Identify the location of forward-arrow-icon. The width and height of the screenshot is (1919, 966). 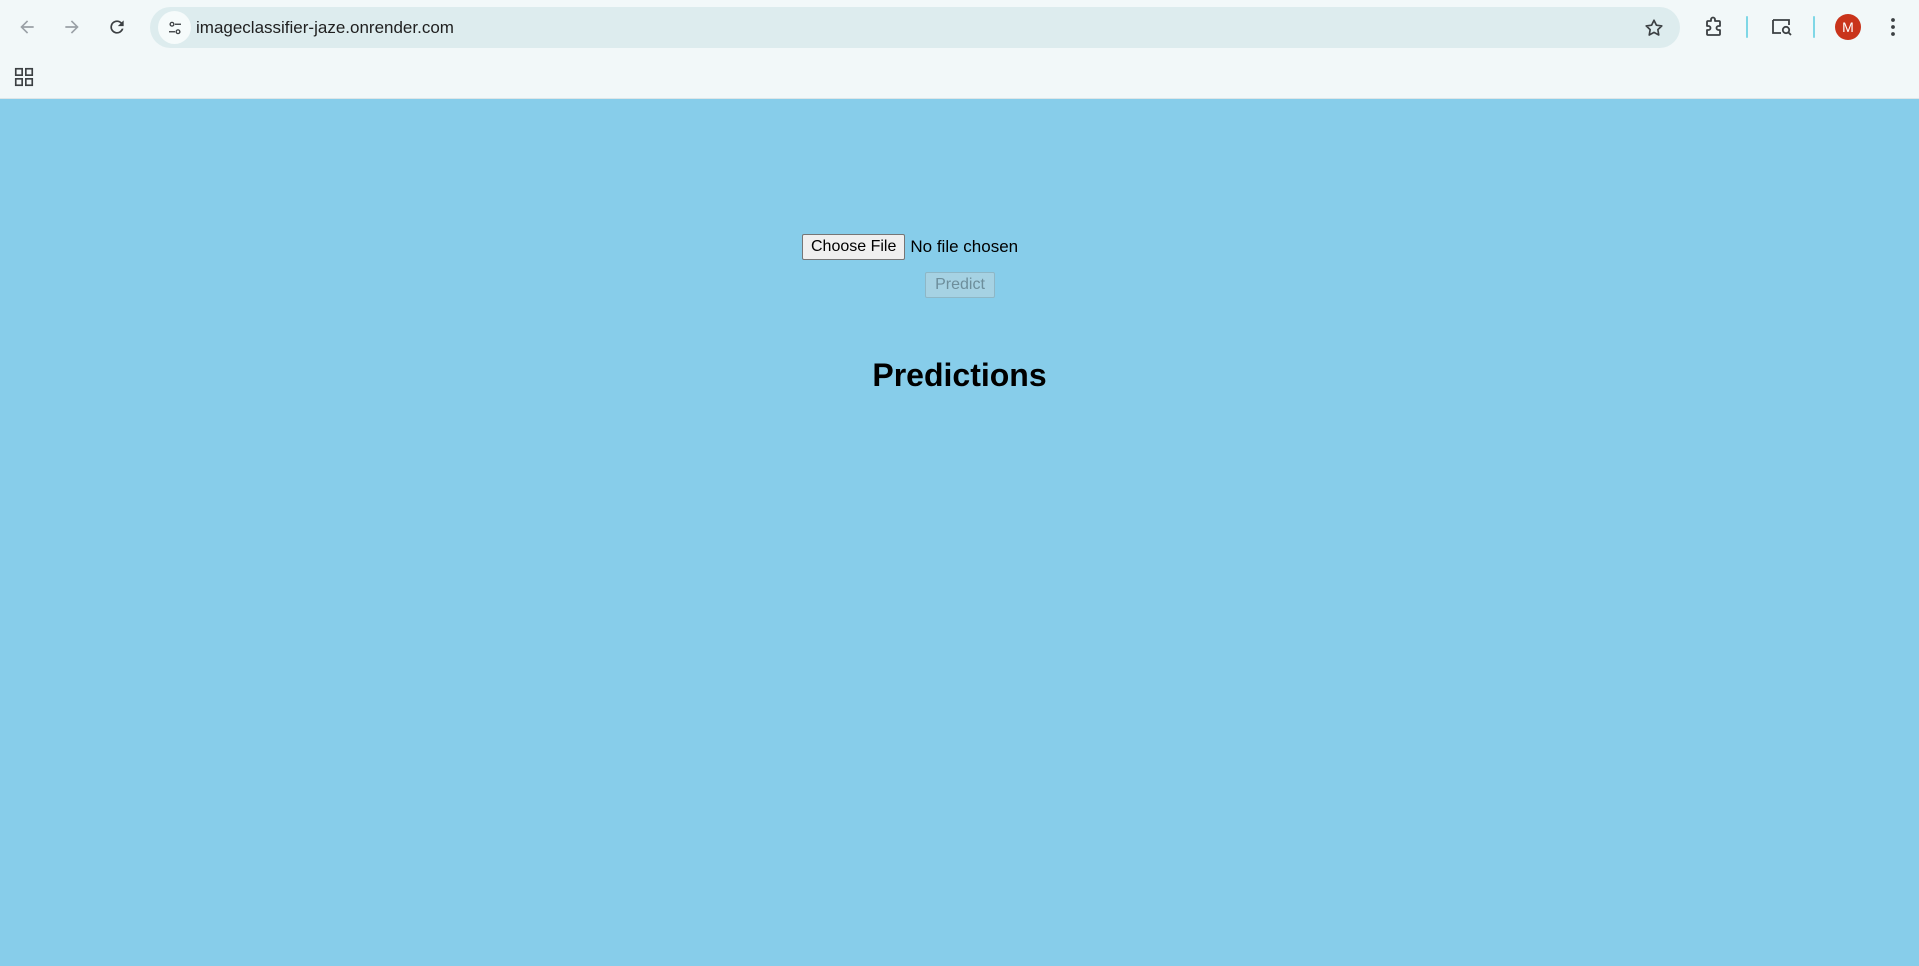
(72, 27).